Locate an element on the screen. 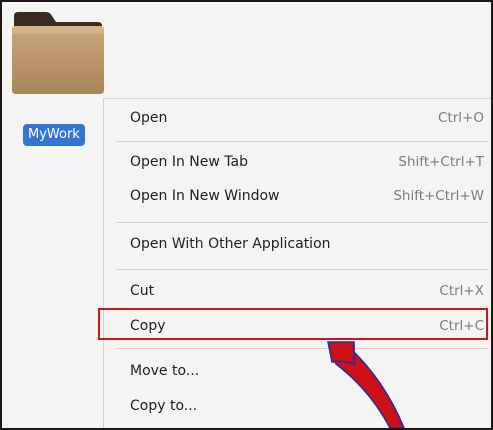 The height and width of the screenshot is (430, 493). menu-item-shortcut: Shift+Ctrl+T is located at coordinates (441, 162).